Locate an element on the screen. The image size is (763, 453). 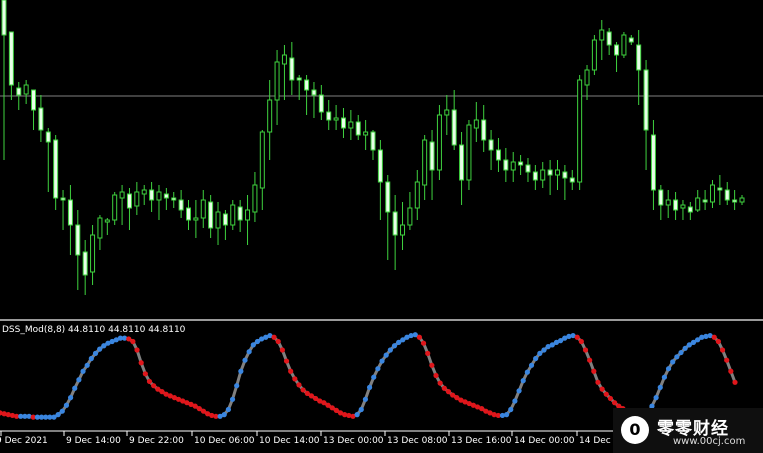
time-tick-label: 10 Dec 14:00 is located at coordinates (289, 441).